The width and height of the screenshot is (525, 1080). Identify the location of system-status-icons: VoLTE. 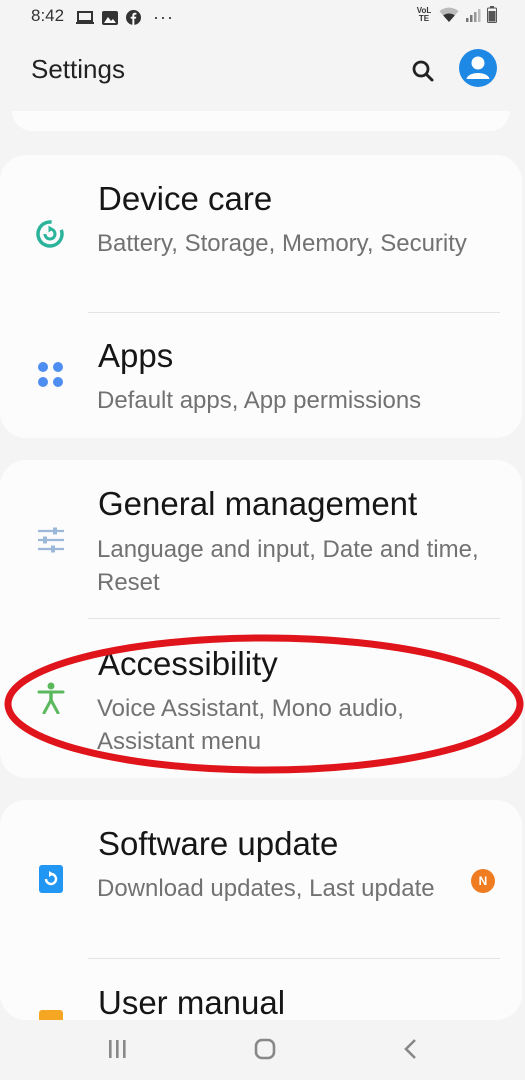
(456, 14).